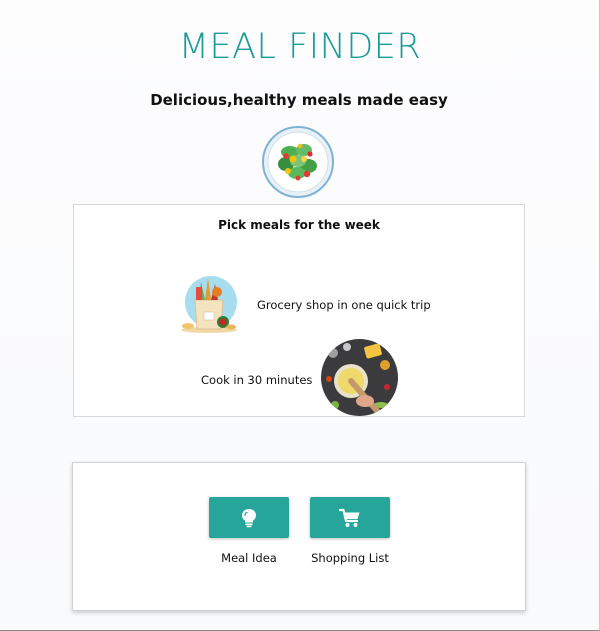 This screenshot has width=600, height=631. I want to click on salad-plate-image, so click(298, 162).